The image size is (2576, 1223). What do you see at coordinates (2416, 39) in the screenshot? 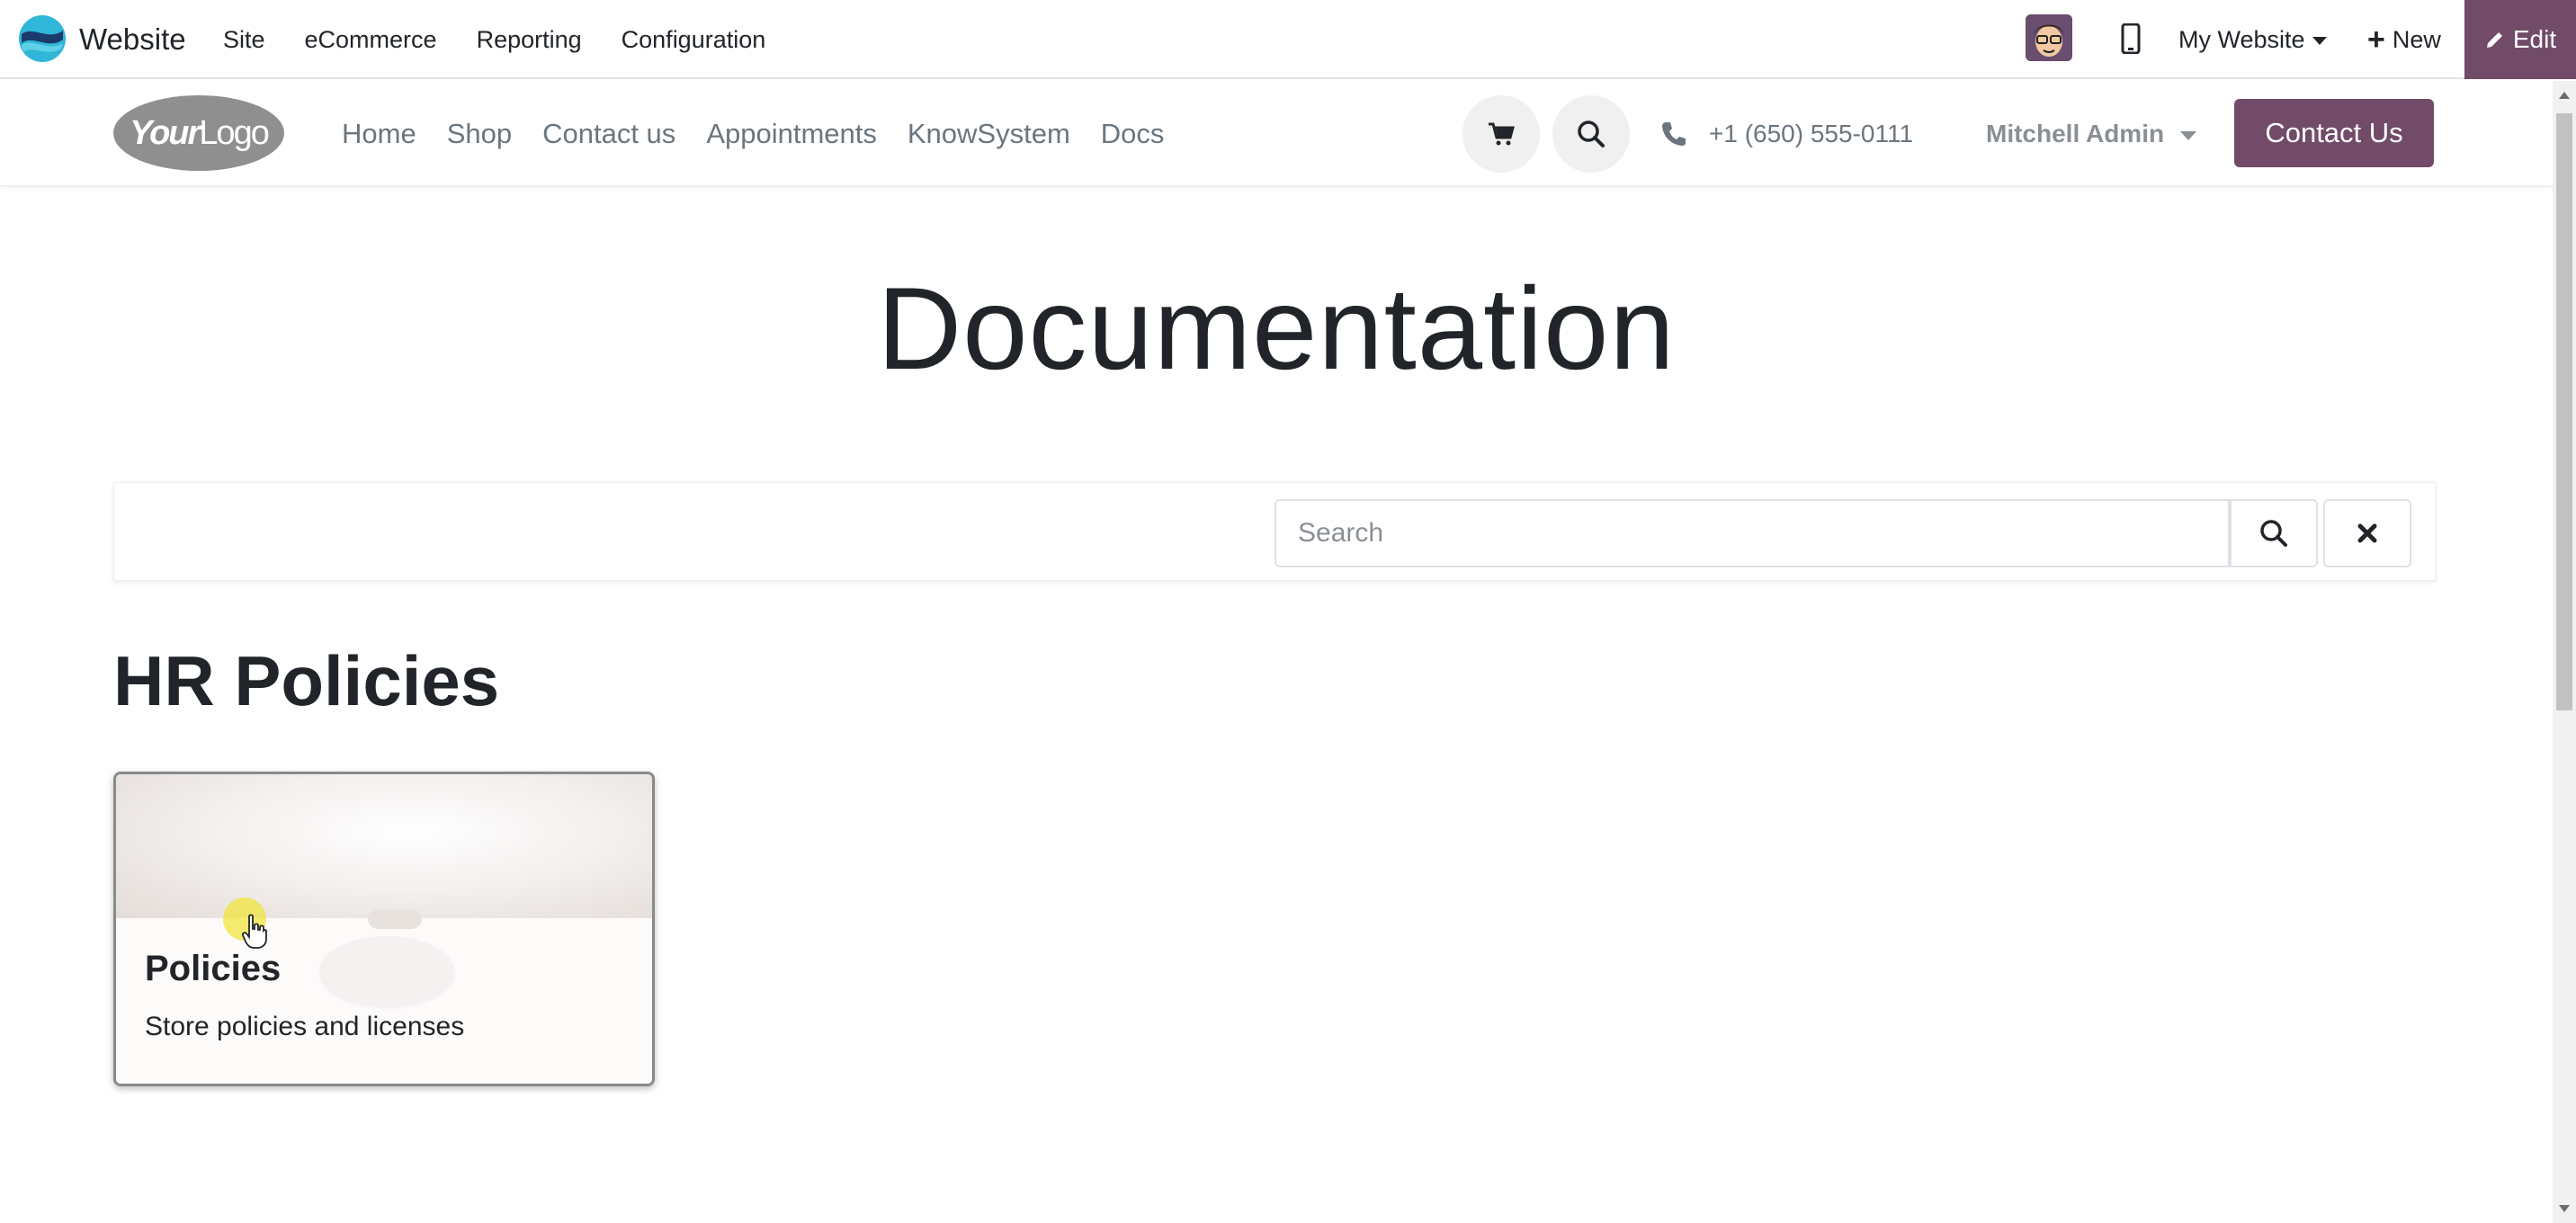
I see `new-label: New` at bounding box center [2416, 39].